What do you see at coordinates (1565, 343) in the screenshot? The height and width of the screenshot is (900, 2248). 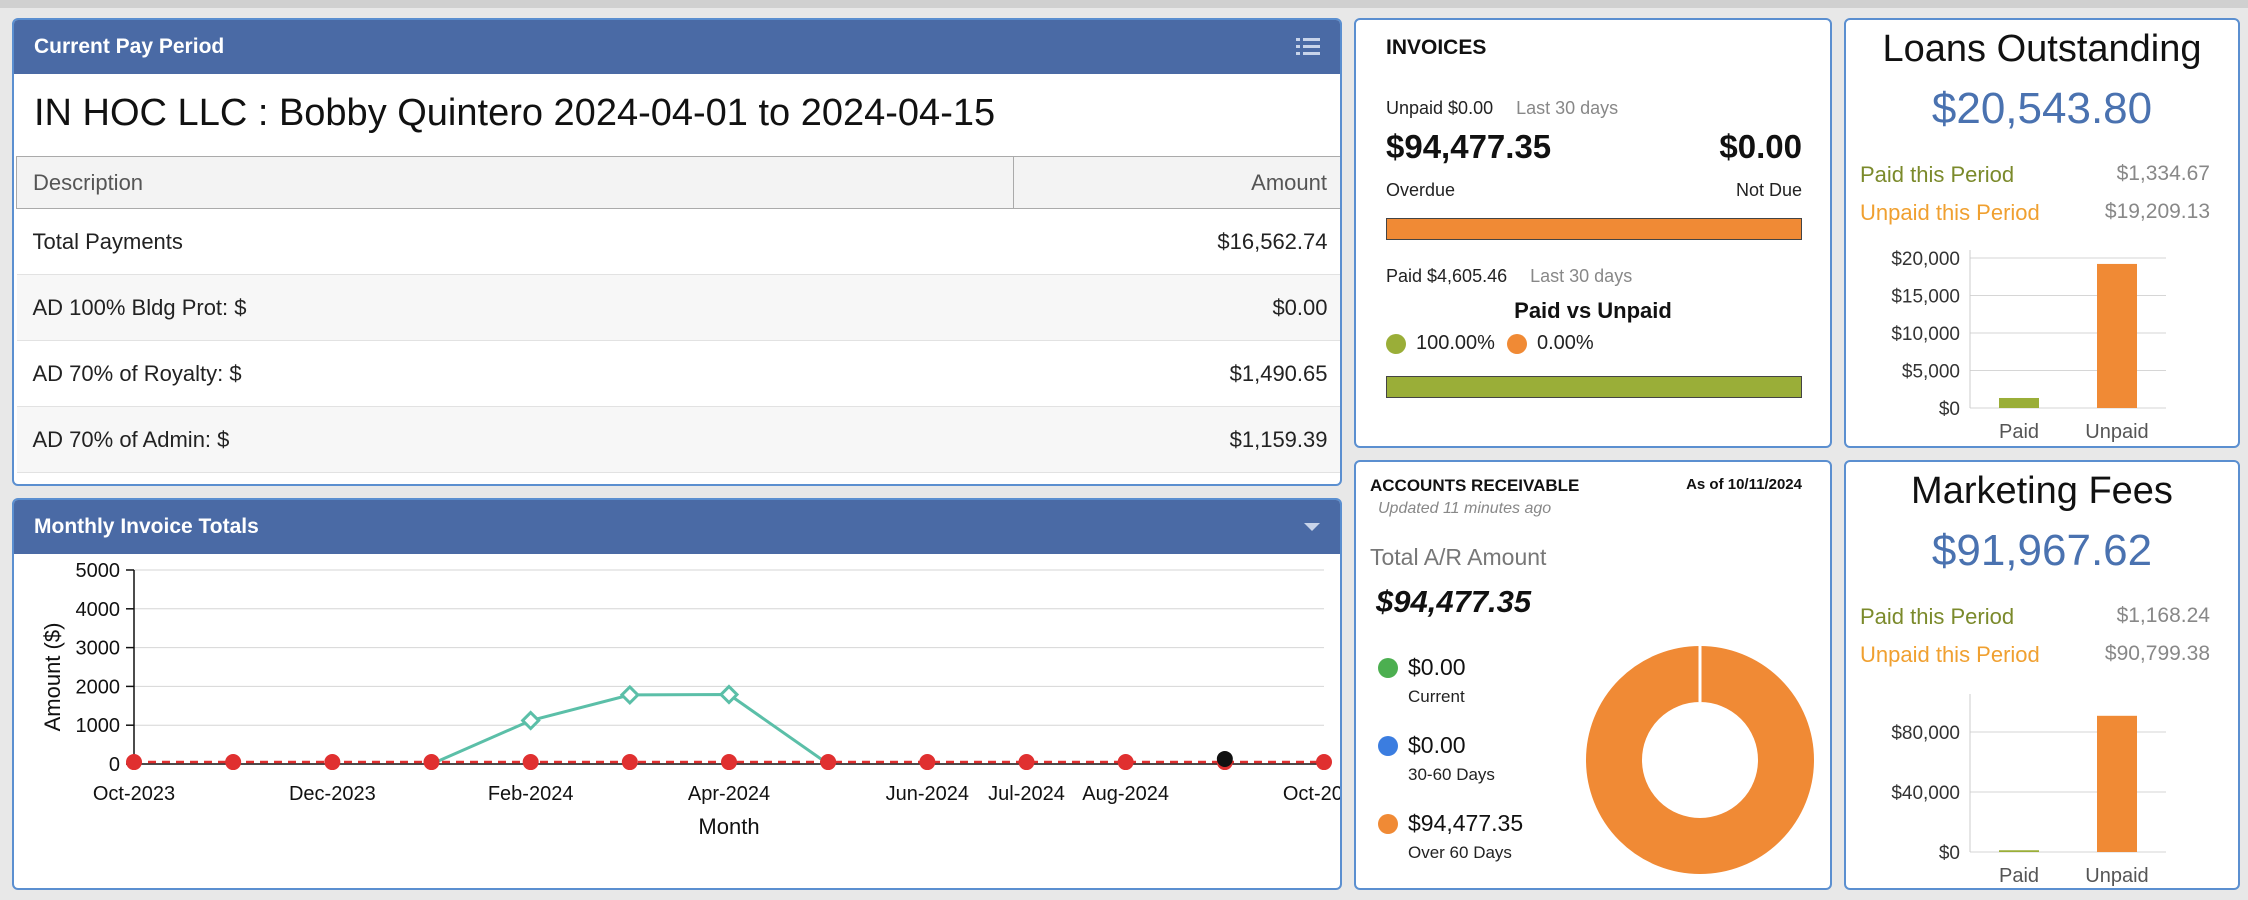 I see `unpaid-percentage: 0.00%` at bounding box center [1565, 343].